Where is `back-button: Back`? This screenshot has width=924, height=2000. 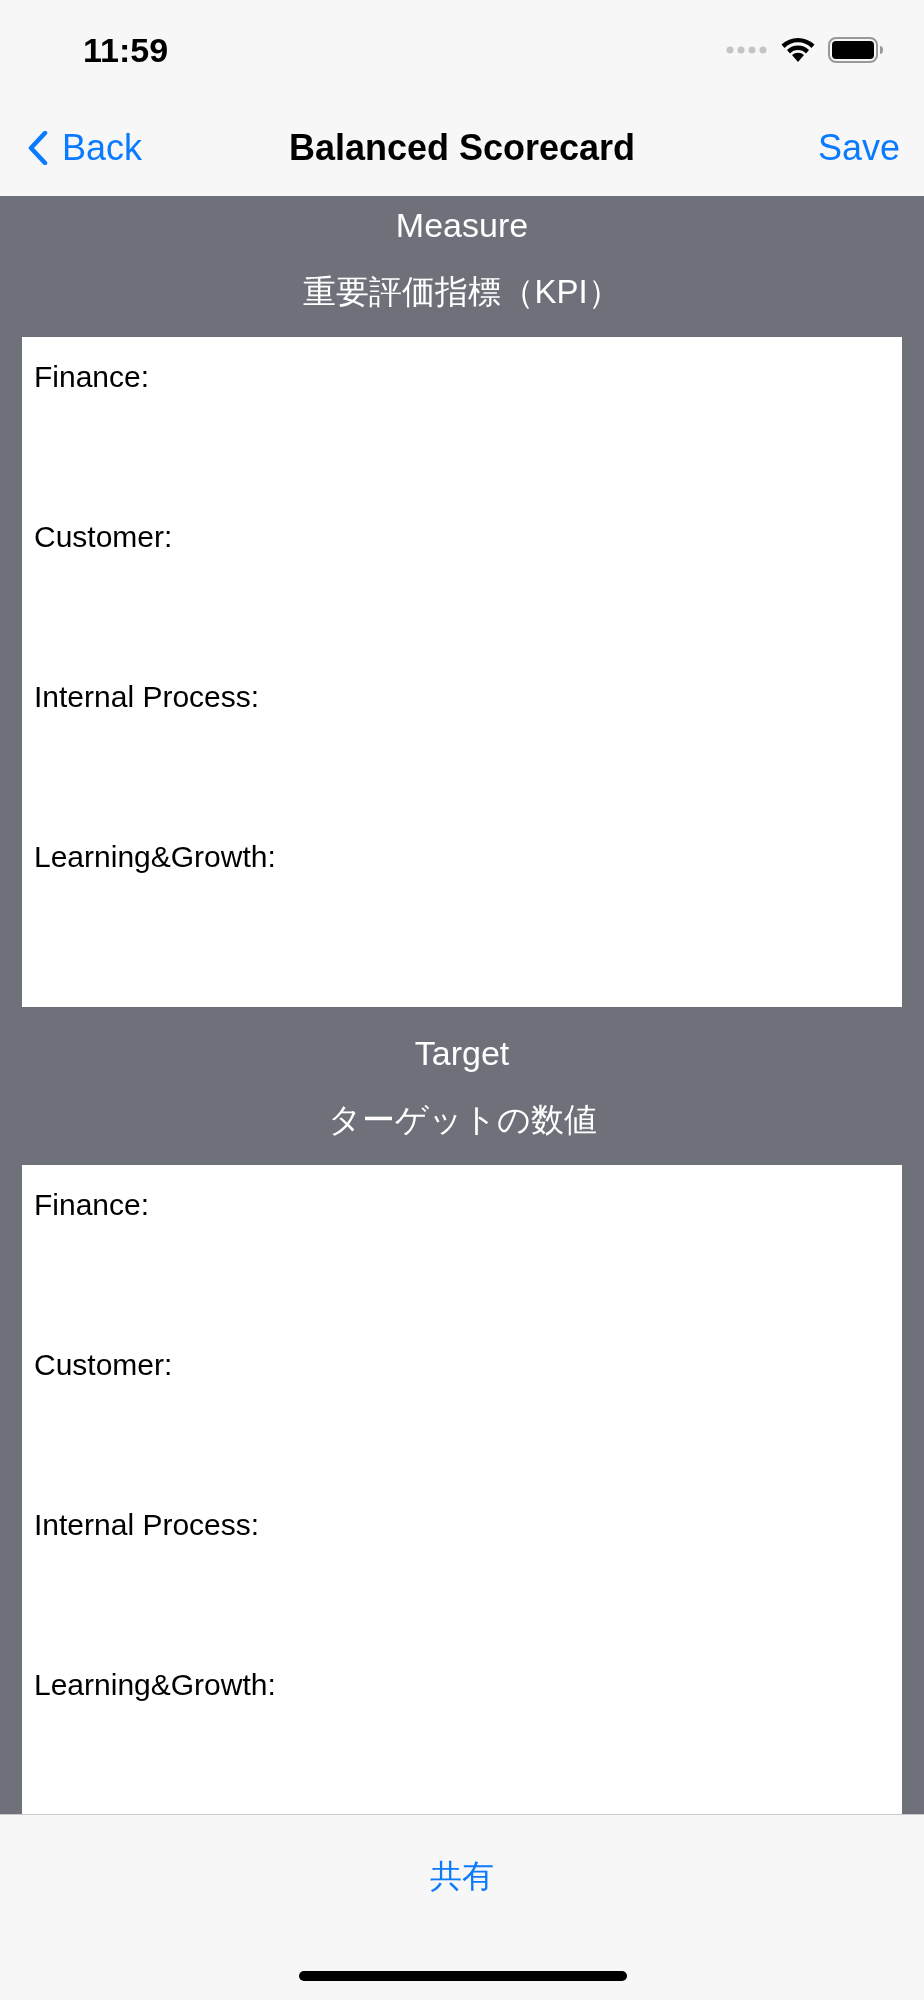
back-button: Back is located at coordinates (85, 148).